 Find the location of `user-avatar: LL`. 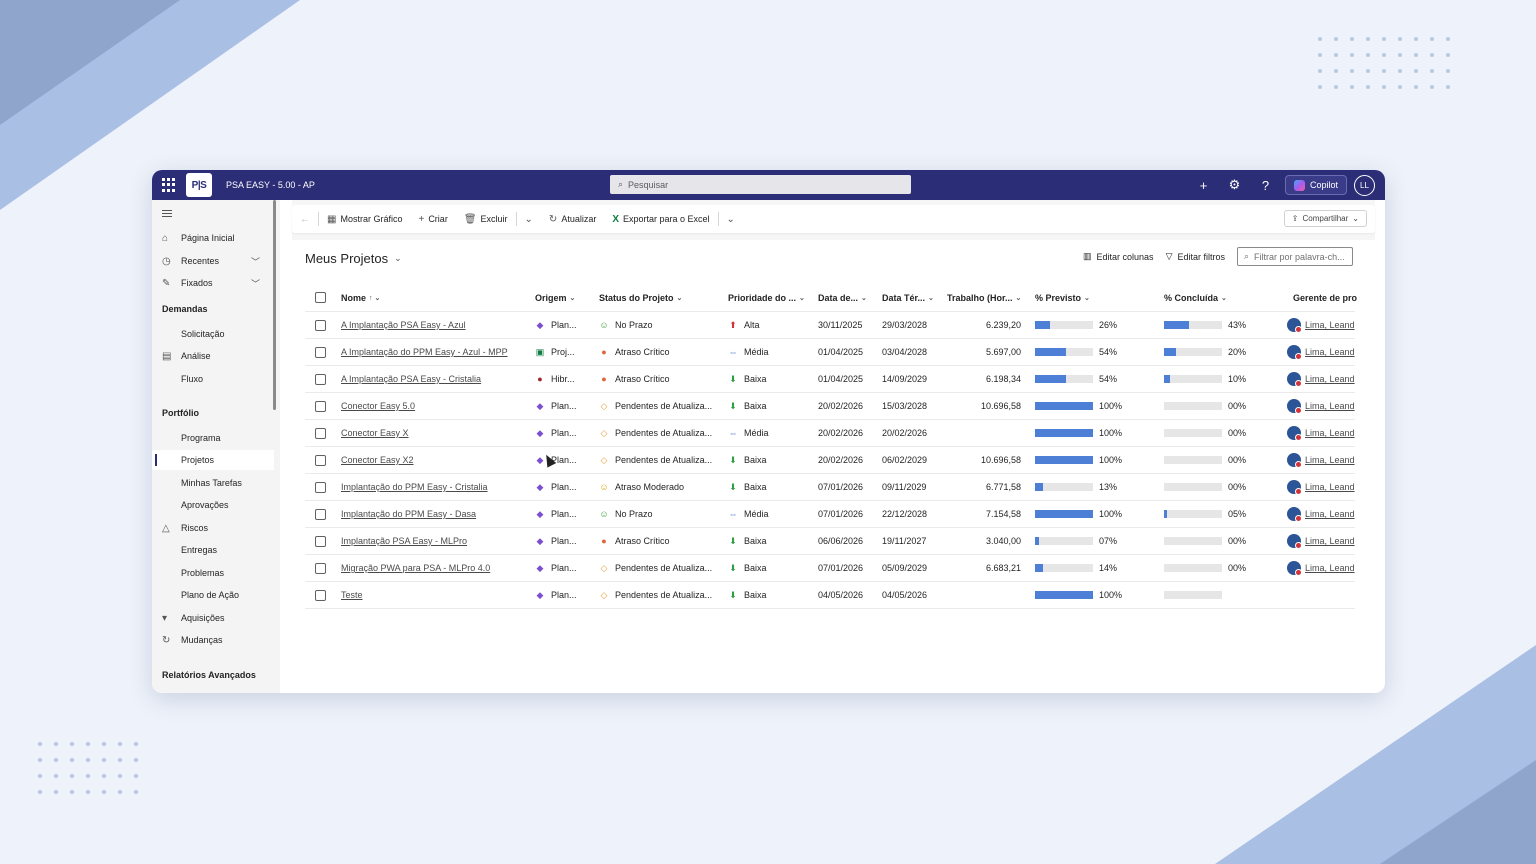

user-avatar: LL is located at coordinates (1364, 185).